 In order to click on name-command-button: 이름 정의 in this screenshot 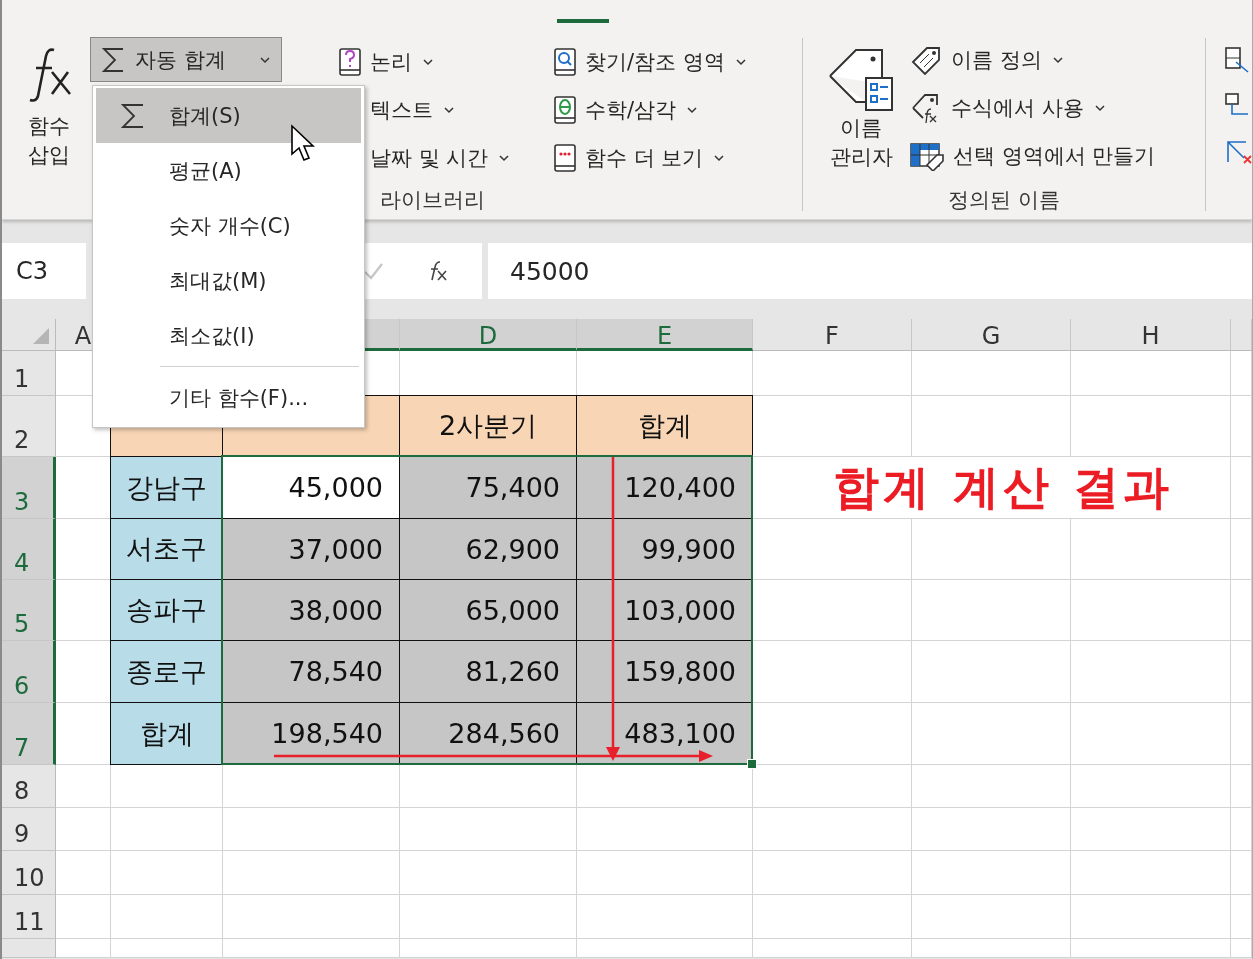, I will do `click(1032, 60)`.